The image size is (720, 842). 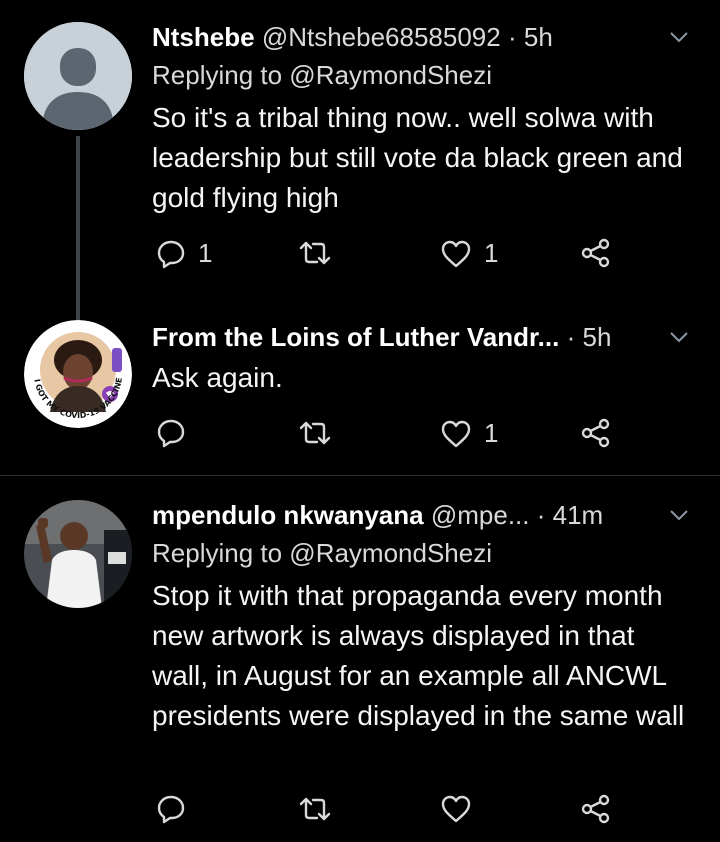 I want to click on tweet-header: From the Loins of Luther Vandr... · 5h, so click(x=401, y=337).